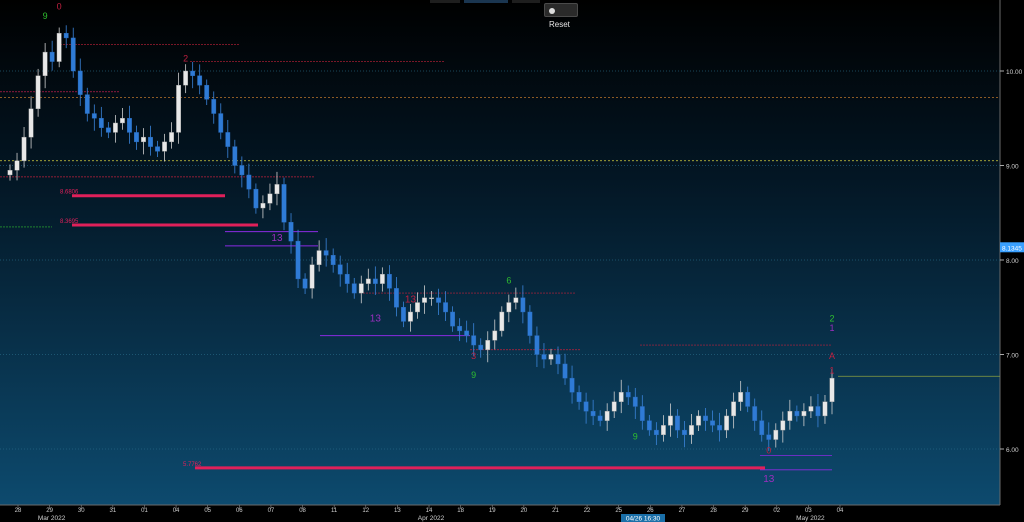 The height and width of the screenshot is (522, 1024). Describe the element at coordinates (460, 511) in the screenshot. I see `x-tick-label: 18` at that location.